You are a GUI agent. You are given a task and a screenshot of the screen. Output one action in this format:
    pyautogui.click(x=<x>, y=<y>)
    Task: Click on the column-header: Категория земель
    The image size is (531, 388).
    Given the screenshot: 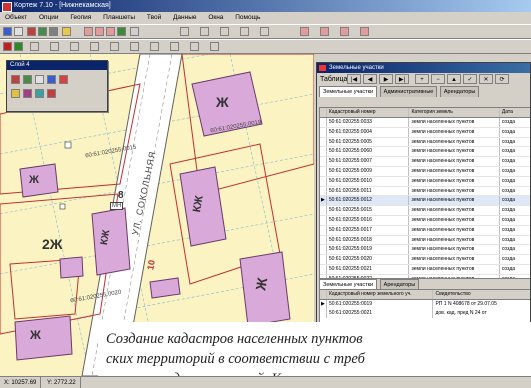 What is the action you would take?
    pyautogui.click(x=454, y=112)
    